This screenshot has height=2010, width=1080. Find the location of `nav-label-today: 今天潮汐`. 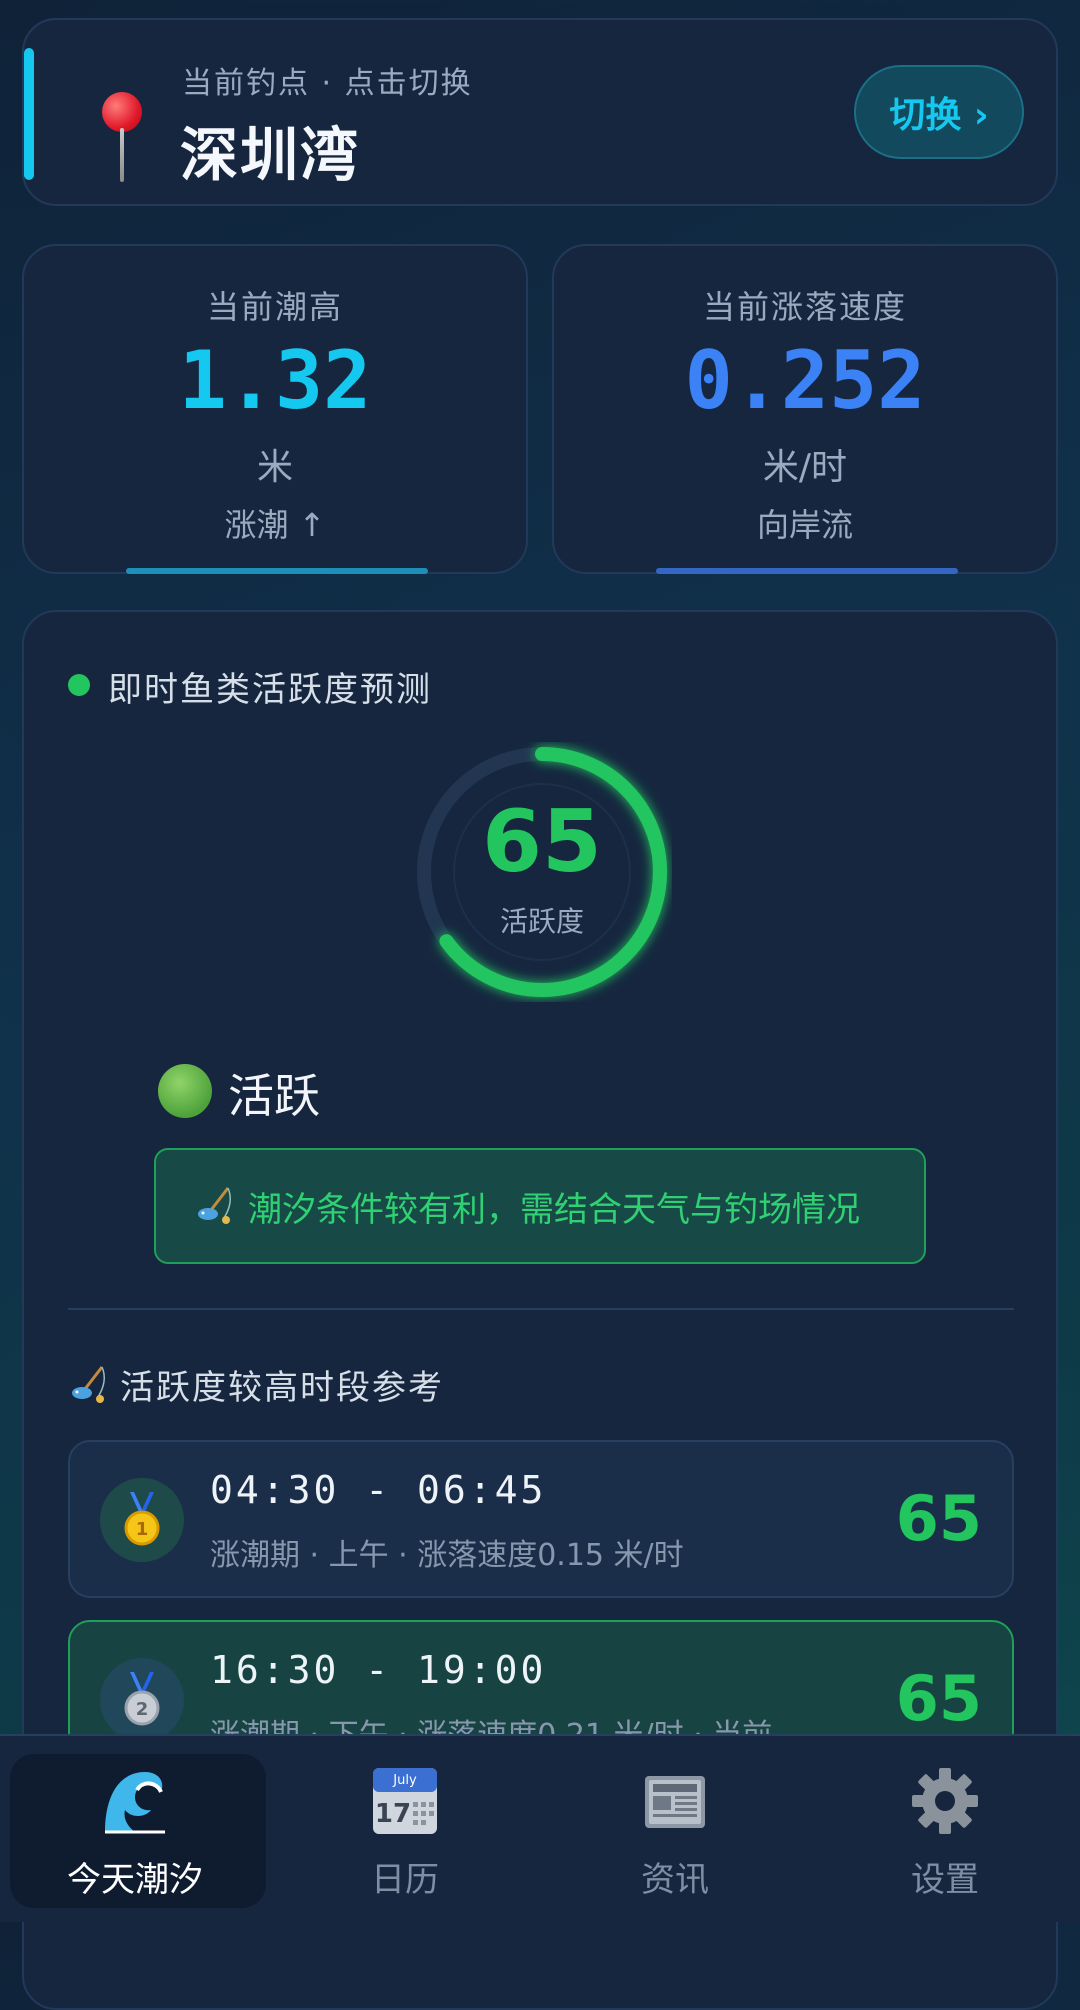

nav-label-today: 今天潮汐 is located at coordinates (135, 1880).